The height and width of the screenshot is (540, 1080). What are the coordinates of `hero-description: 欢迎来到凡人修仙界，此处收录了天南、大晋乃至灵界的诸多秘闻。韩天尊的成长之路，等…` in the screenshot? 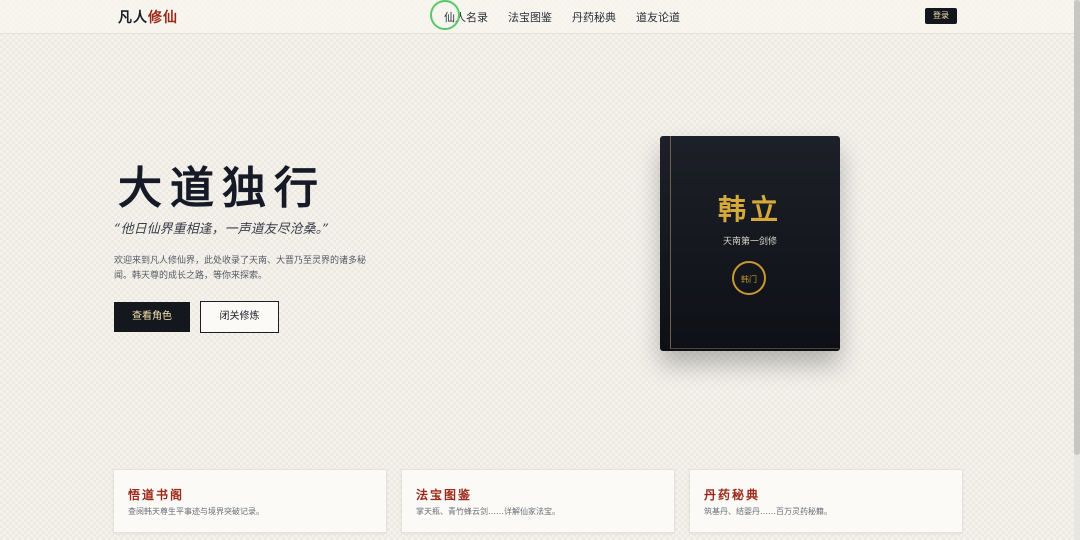 It's located at (240, 268).